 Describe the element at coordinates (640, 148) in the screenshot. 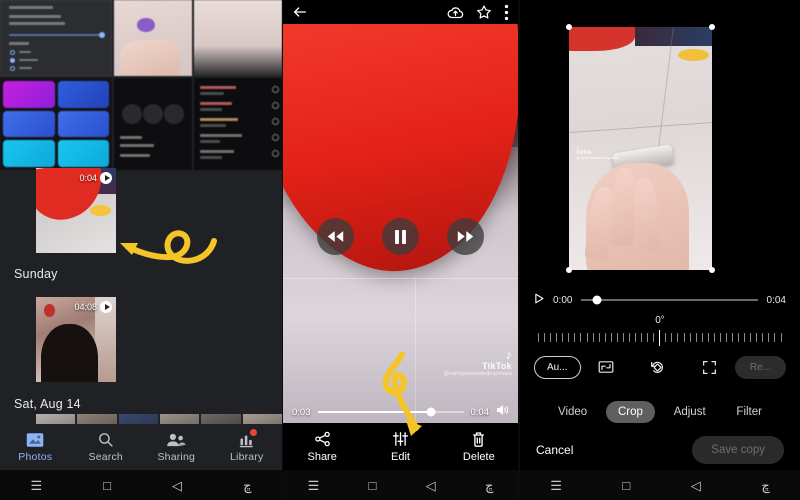

I see `crop-frame: ♪ TikTok @carlojoannavledespinoza` at that location.